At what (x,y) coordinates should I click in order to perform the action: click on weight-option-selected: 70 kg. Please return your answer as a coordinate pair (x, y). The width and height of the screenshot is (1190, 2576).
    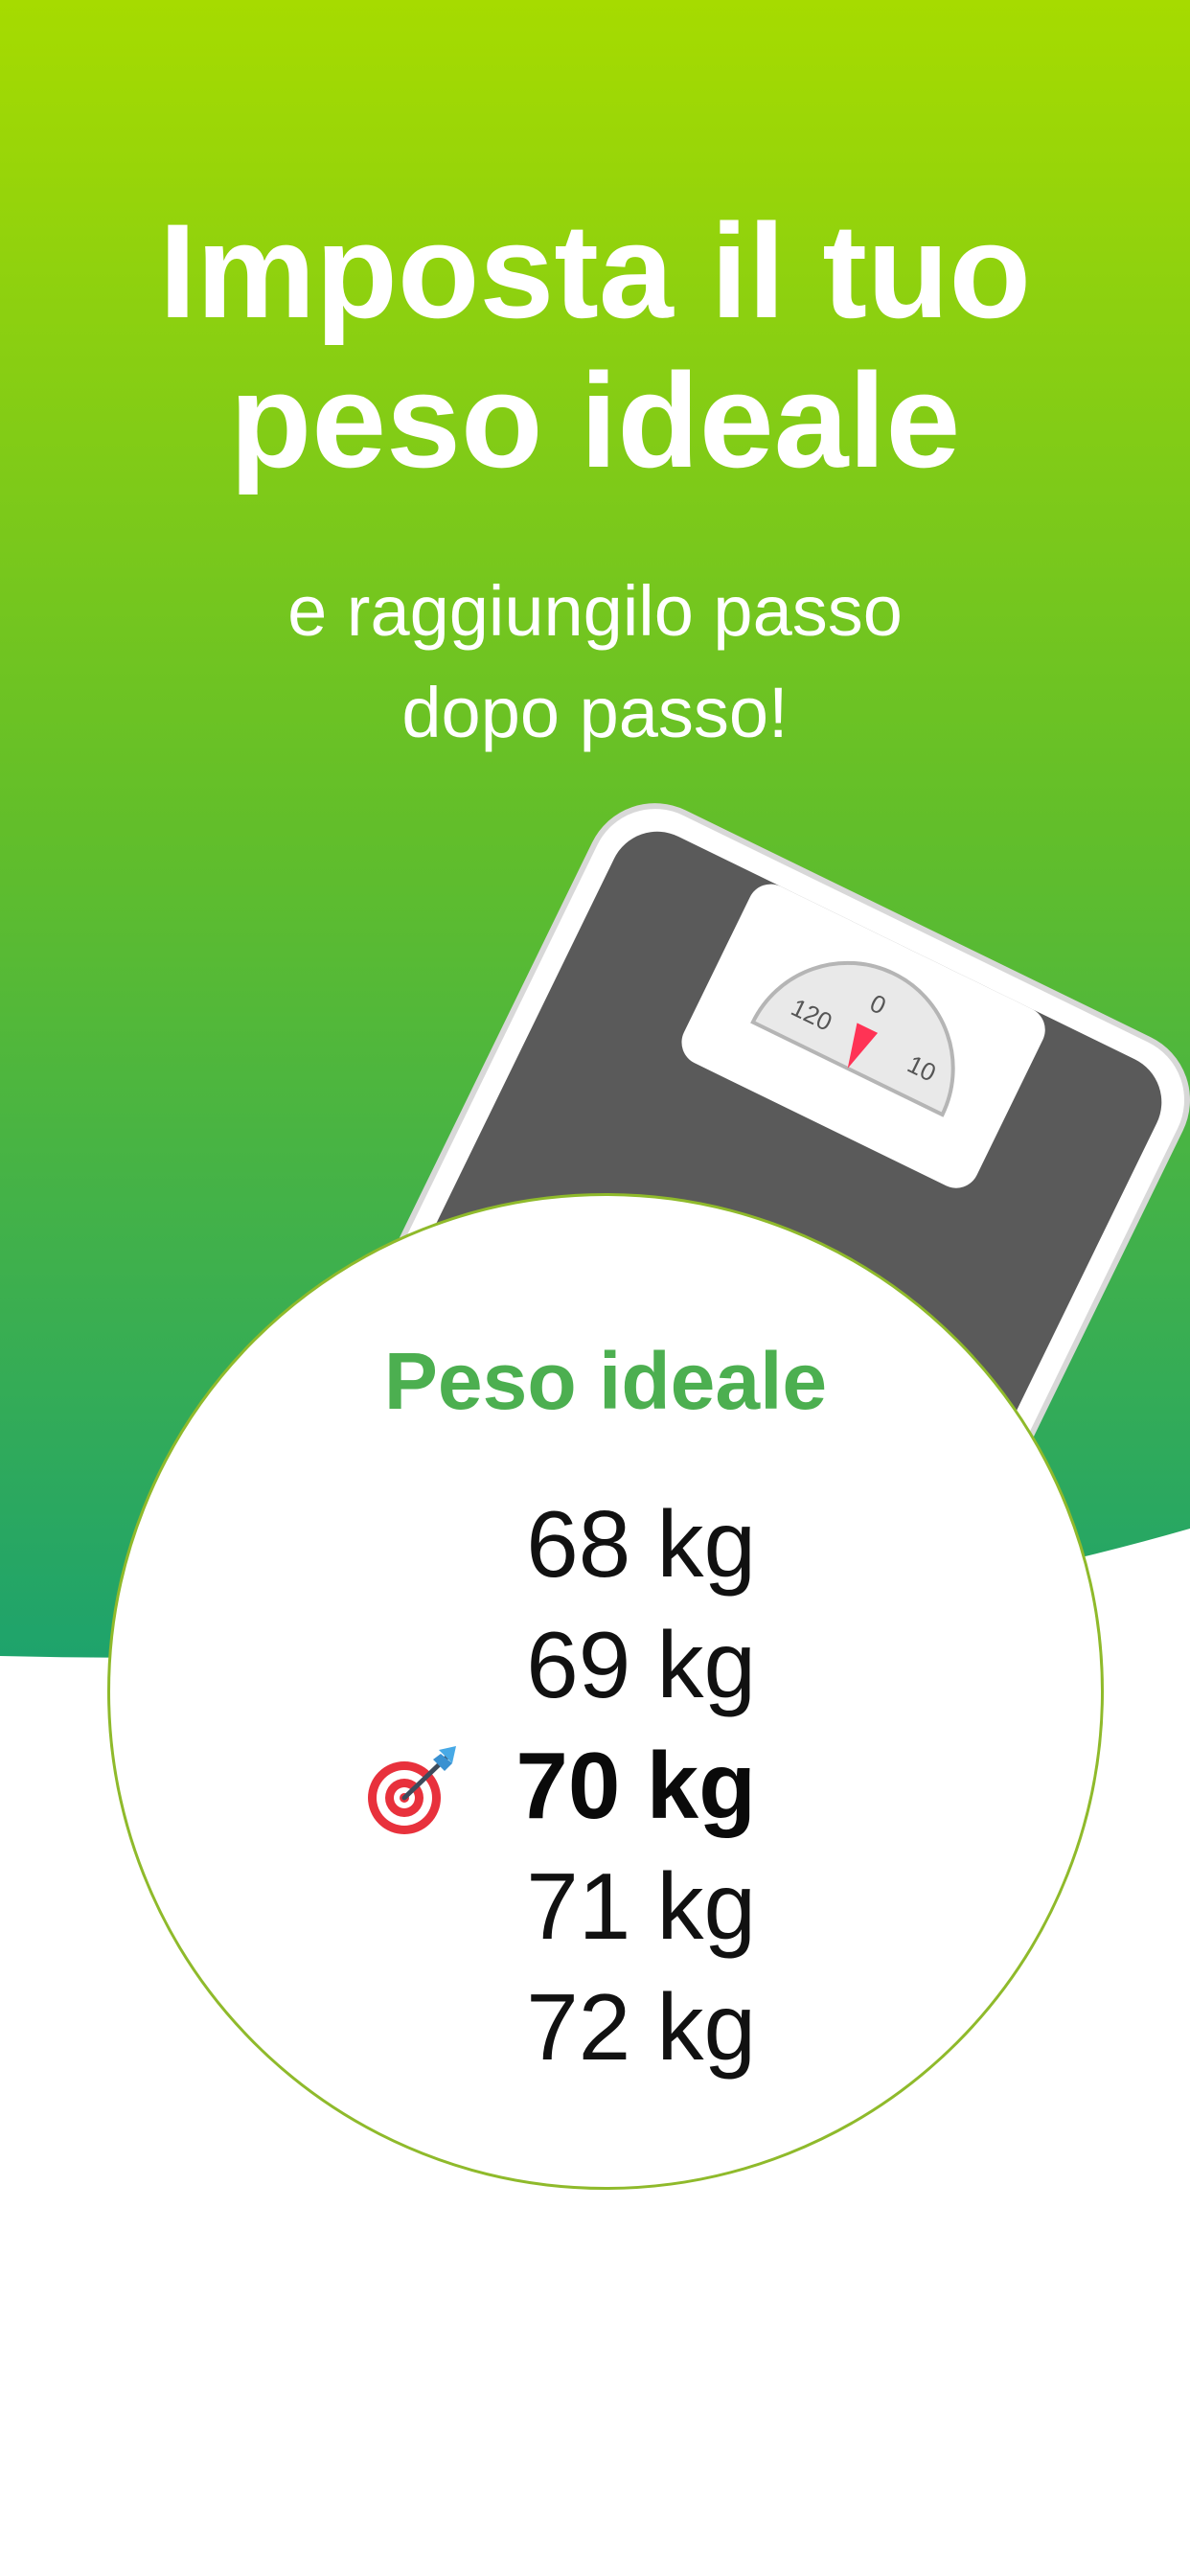
    Looking at the image, I should click on (606, 1786).